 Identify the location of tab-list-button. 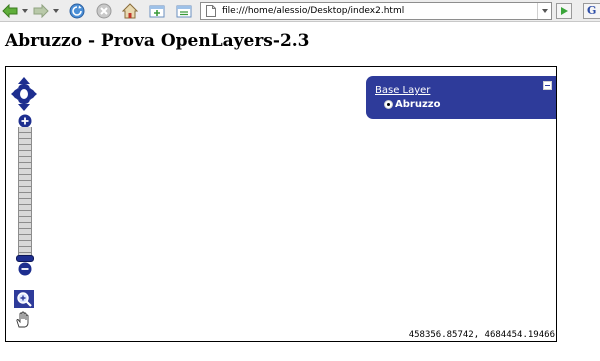
(184, 11).